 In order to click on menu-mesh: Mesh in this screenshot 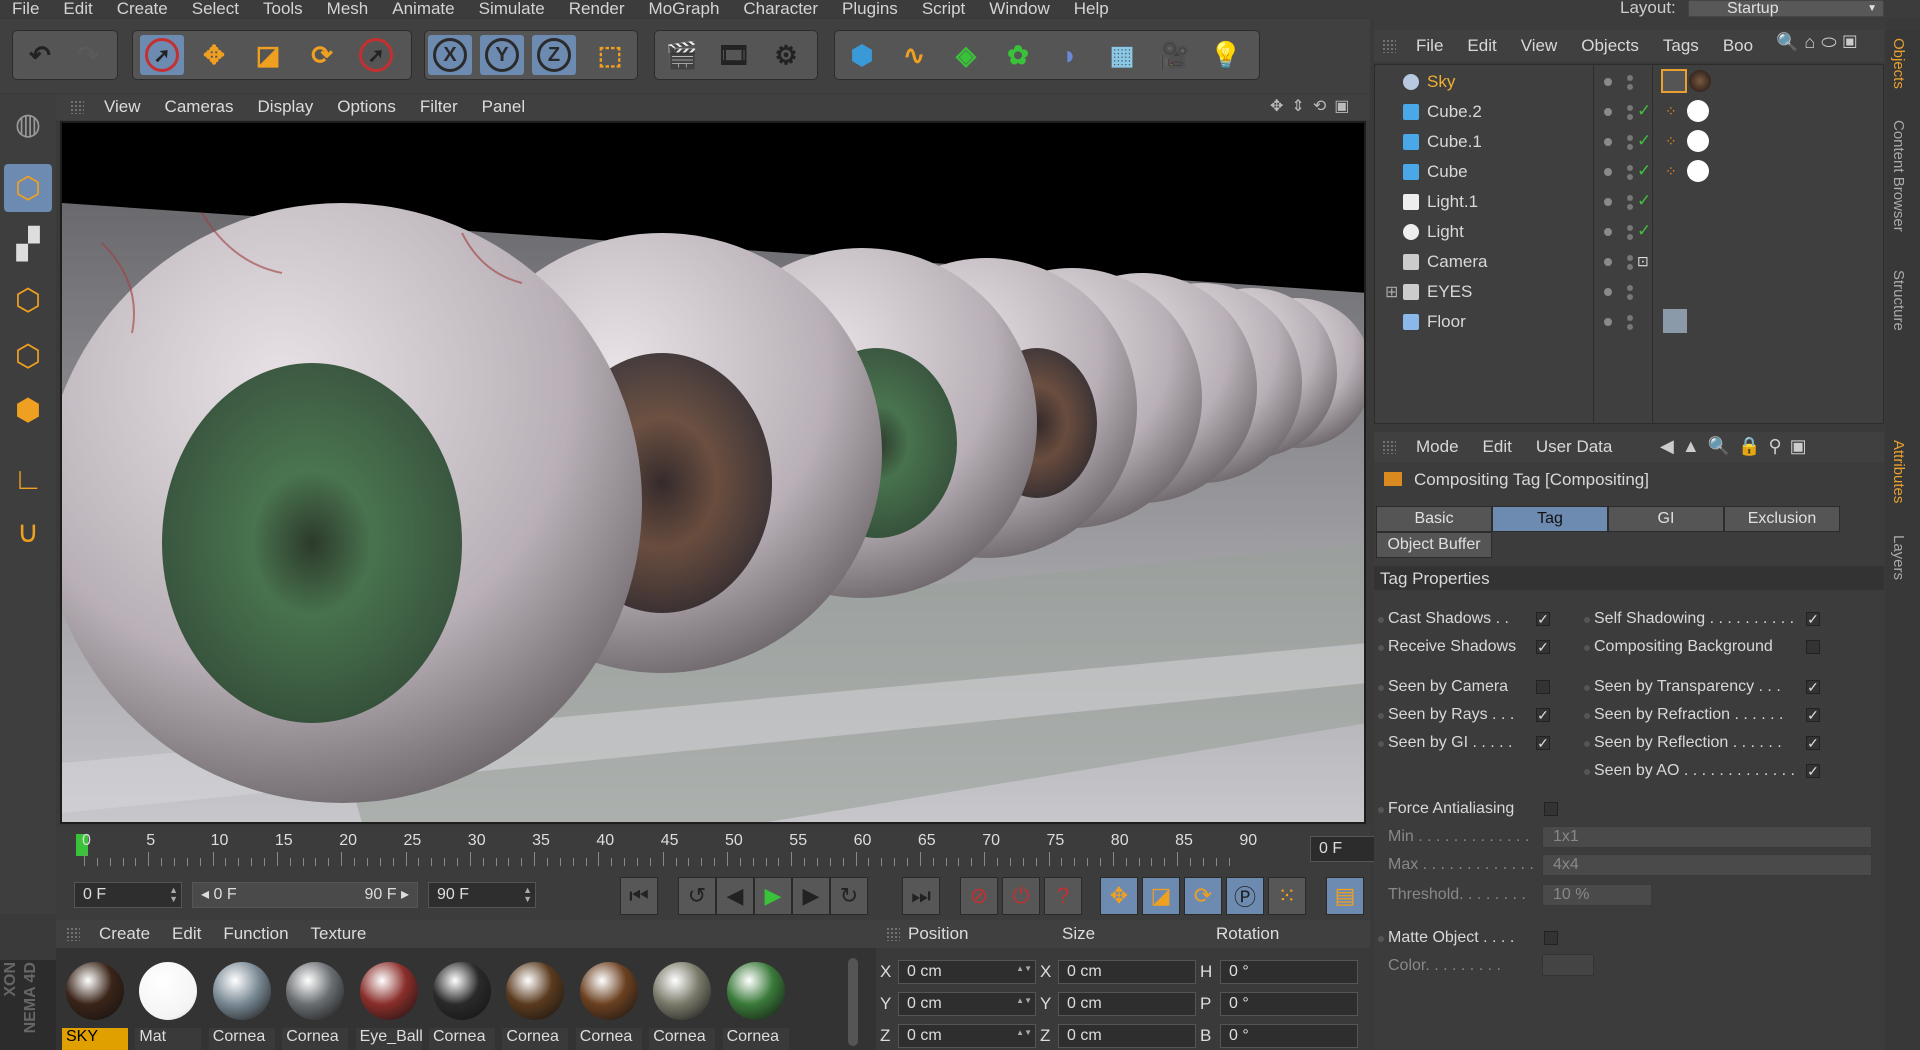, I will do `click(348, 8)`.